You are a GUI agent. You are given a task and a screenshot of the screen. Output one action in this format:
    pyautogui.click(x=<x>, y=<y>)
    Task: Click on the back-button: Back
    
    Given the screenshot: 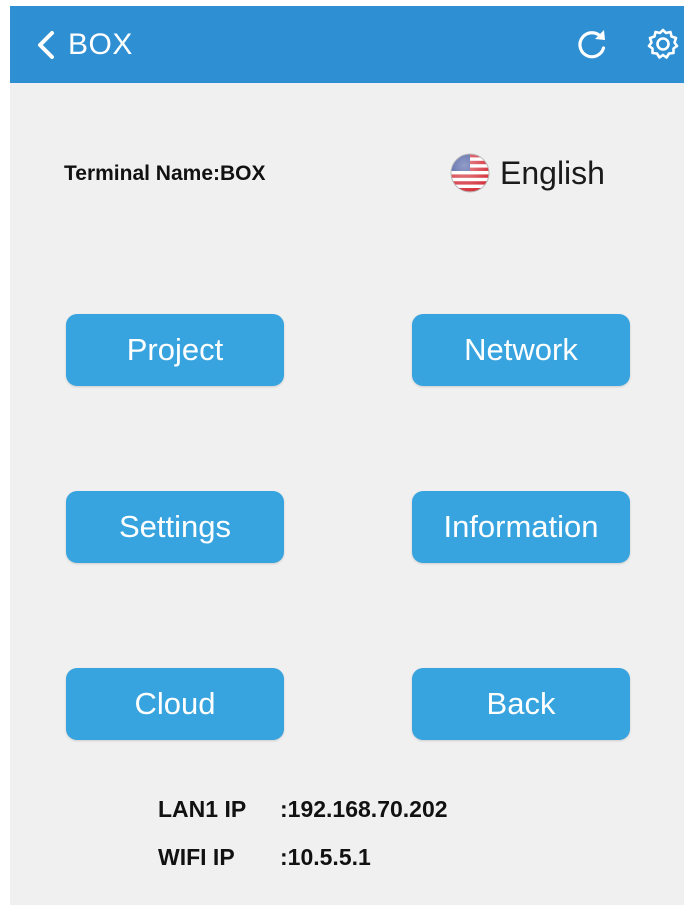 What is the action you would take?
    pyautogui.click(x=521, y=704)
    